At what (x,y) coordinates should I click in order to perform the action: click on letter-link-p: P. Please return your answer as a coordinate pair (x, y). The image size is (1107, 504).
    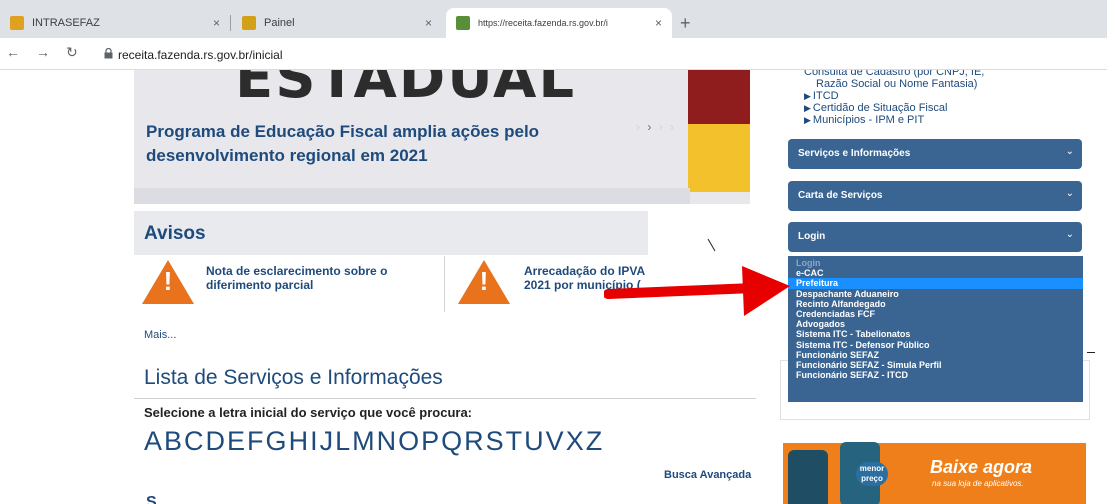
    Looking at the image, I should click on (431, 441).